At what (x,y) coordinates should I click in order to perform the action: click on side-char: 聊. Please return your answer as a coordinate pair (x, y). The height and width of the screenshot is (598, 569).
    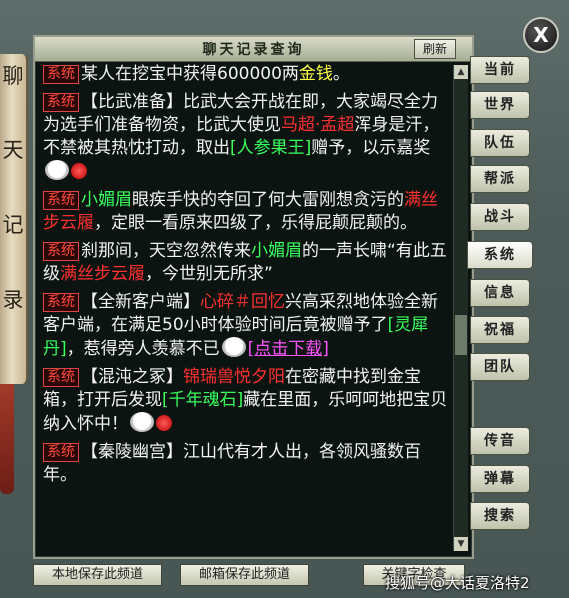
    Looking at the image, I should click on (13, 76).